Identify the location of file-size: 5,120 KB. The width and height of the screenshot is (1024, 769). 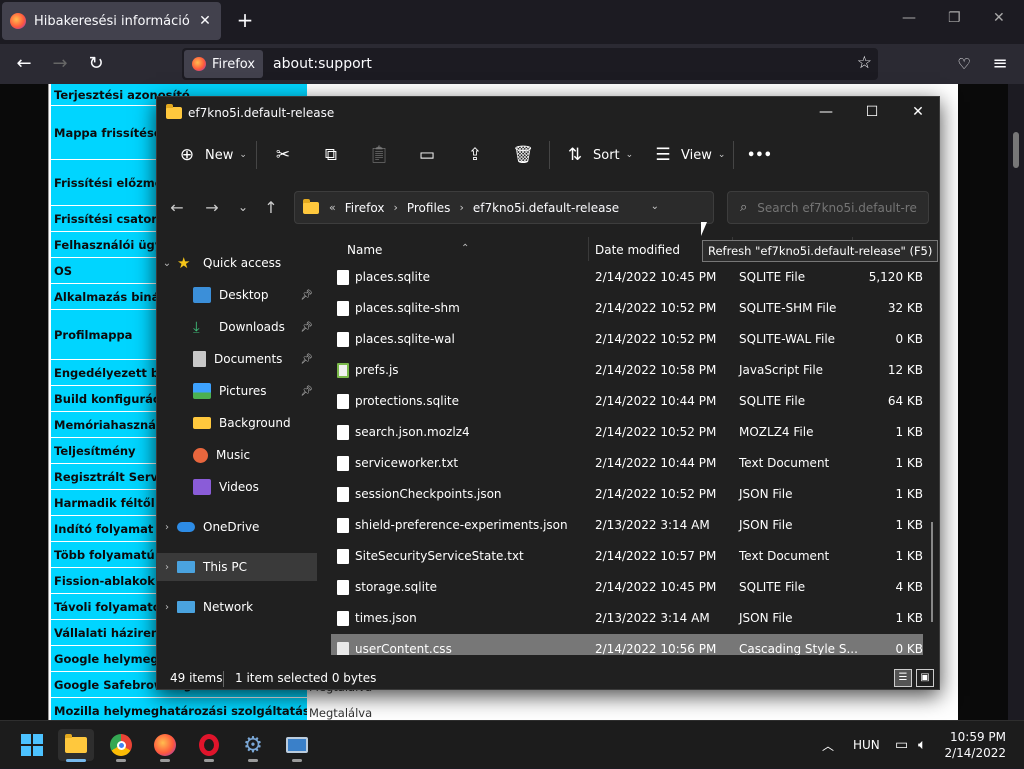
(895, 277).